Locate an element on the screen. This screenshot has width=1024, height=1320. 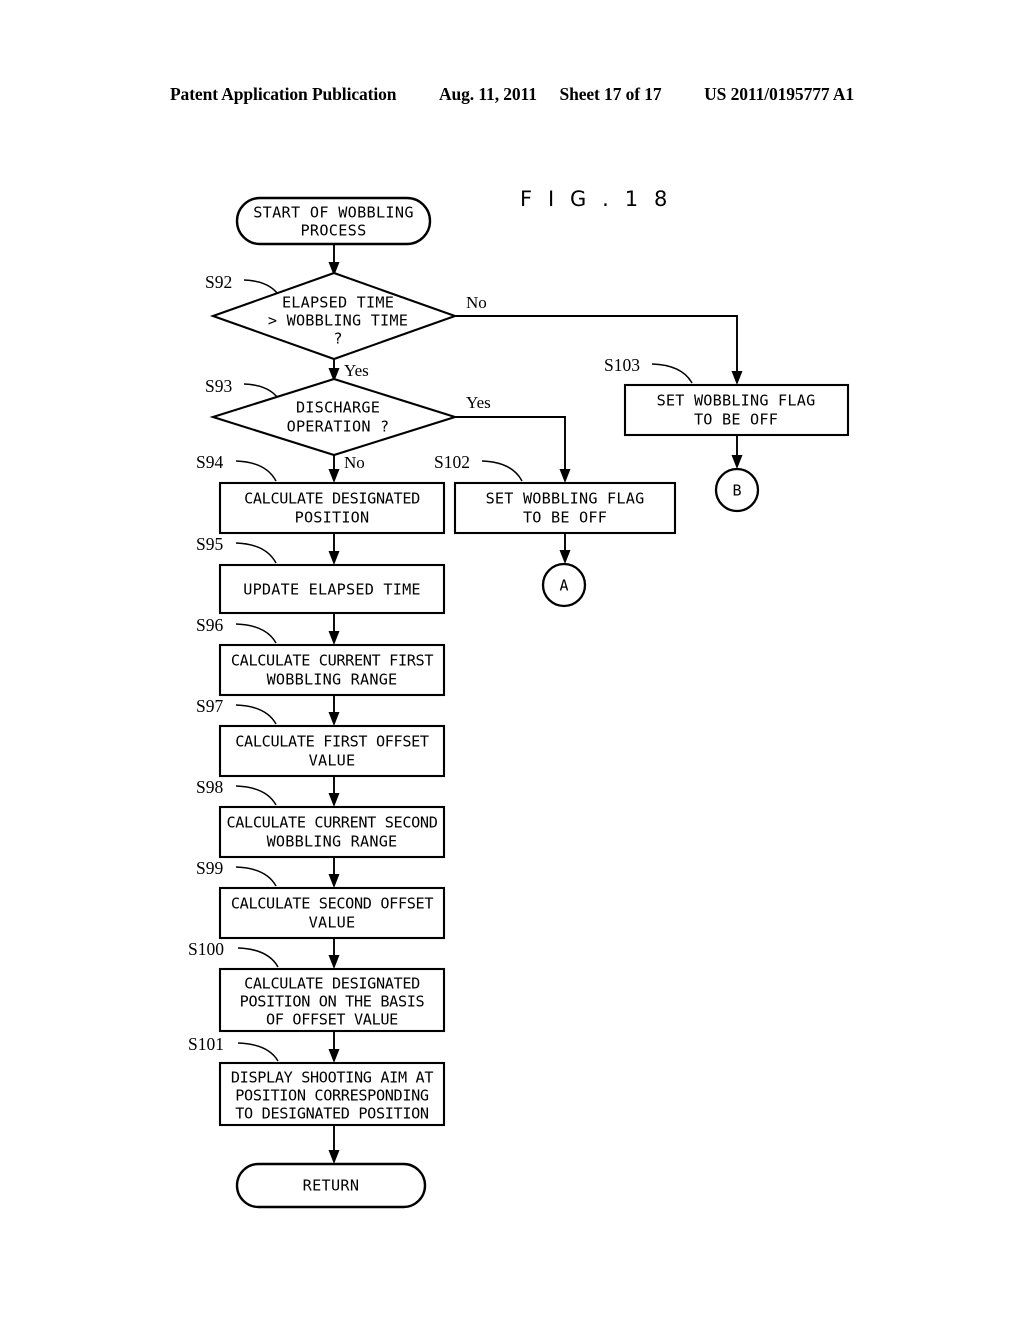
branch-label-s93-no: No is located at coordinates (354, 462).